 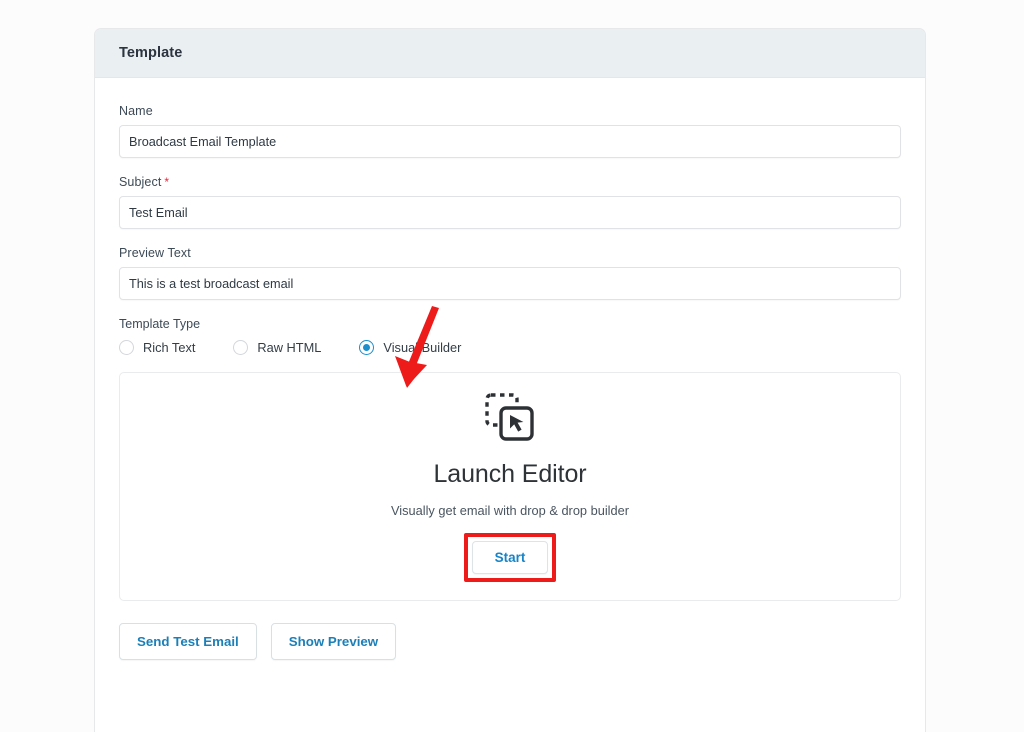 What do you see at coordinates (510, 212) in the screenshot?
I see `subject-input` at bounding box center [510, 212].